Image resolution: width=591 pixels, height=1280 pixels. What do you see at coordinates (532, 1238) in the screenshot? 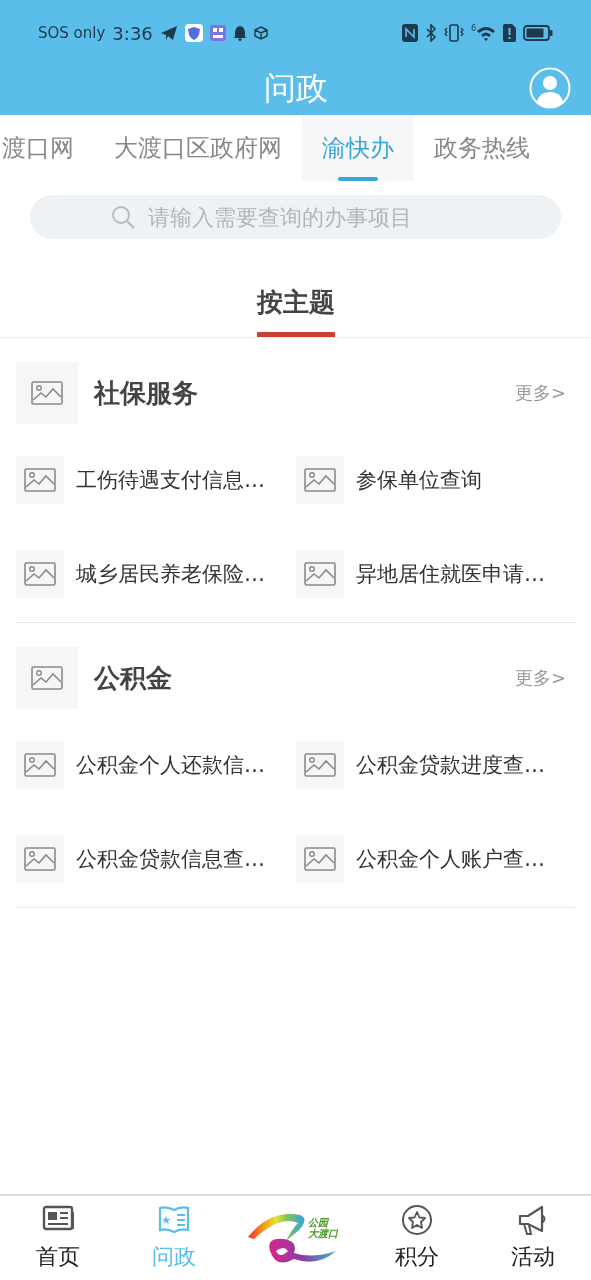
I see `nav-tab: 活动` at bounding box center [532, 1238].